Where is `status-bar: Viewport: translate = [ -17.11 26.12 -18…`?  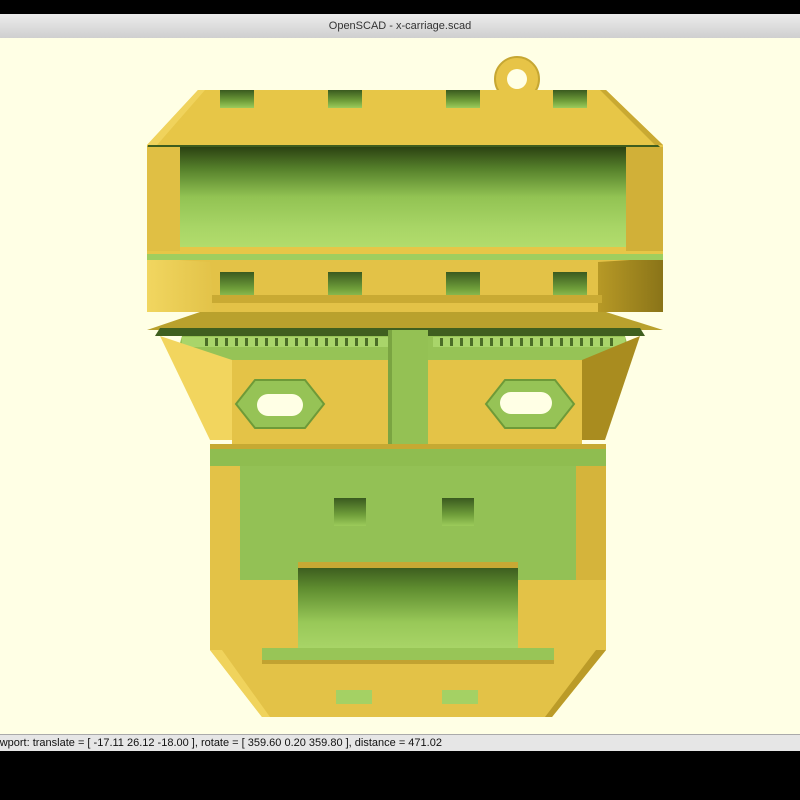
status-bar: Viewport: translate = [ -17.11 26.12 -18… is located at coordinates (400, 742).